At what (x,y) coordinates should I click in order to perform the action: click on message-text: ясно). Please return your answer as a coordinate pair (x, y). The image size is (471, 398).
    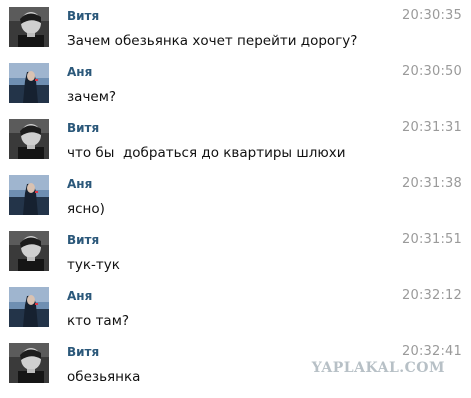
    Looking at the image, I should click on (86, 209).